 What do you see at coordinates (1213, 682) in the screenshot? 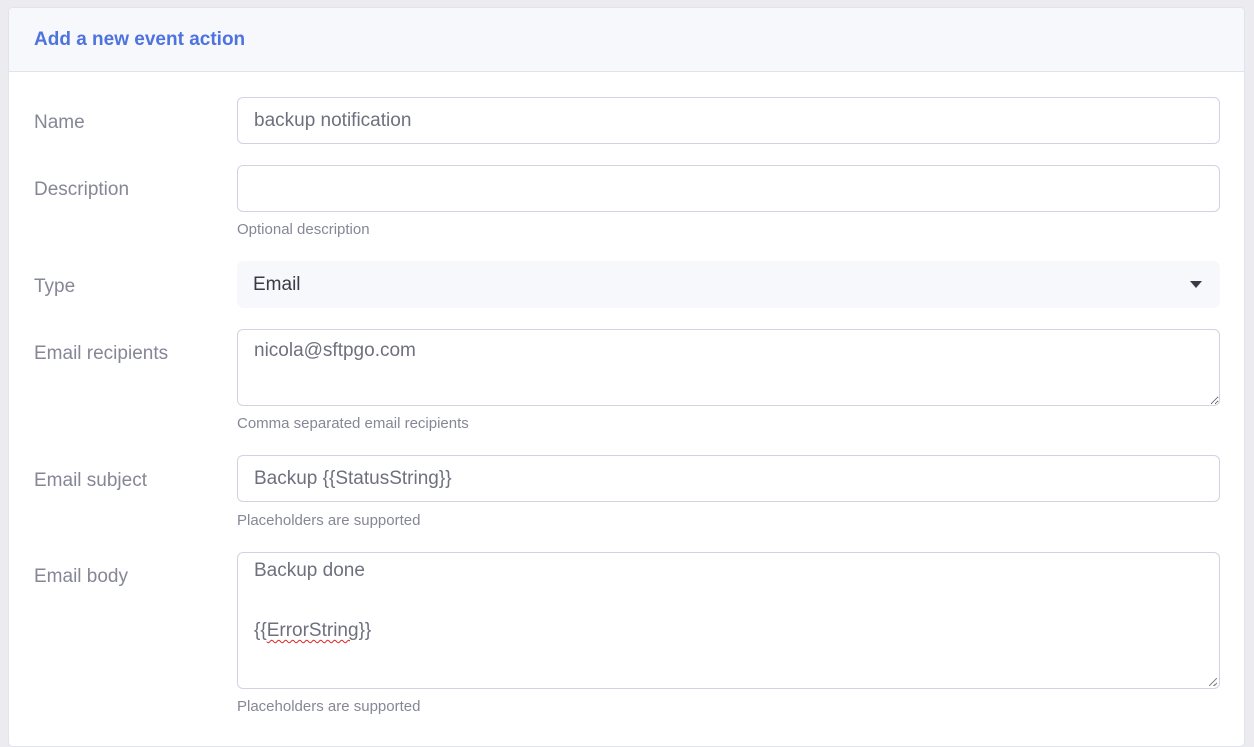
I see `resize-handle-icon` at bounding box center [1213, 682].